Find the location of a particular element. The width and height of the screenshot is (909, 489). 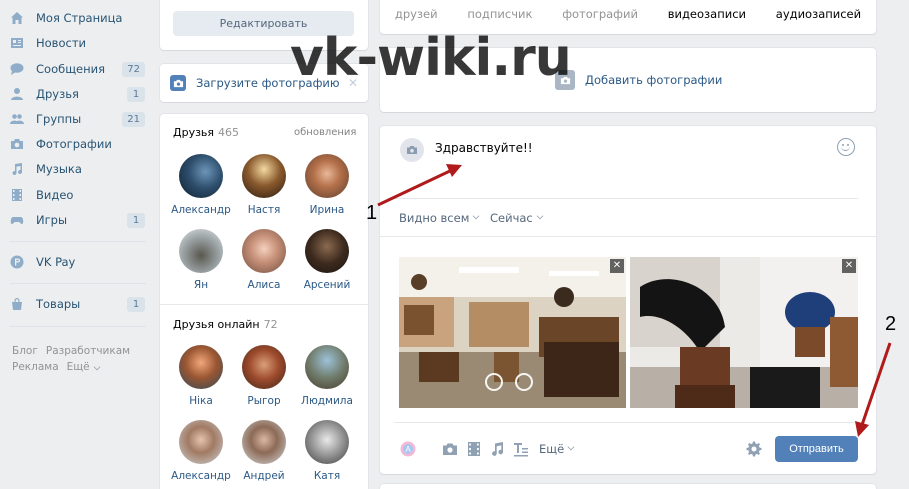

nav-item-friends: Друзья 1 is located at coordinates (79, 94).